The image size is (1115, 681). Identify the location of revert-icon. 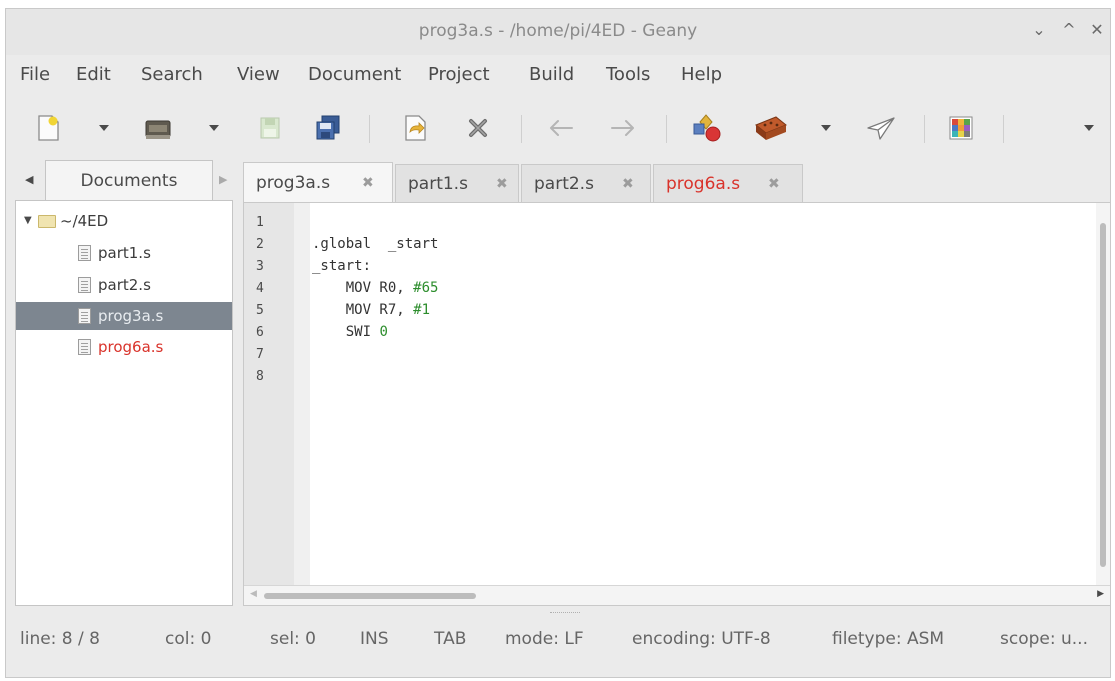
(415, 128).